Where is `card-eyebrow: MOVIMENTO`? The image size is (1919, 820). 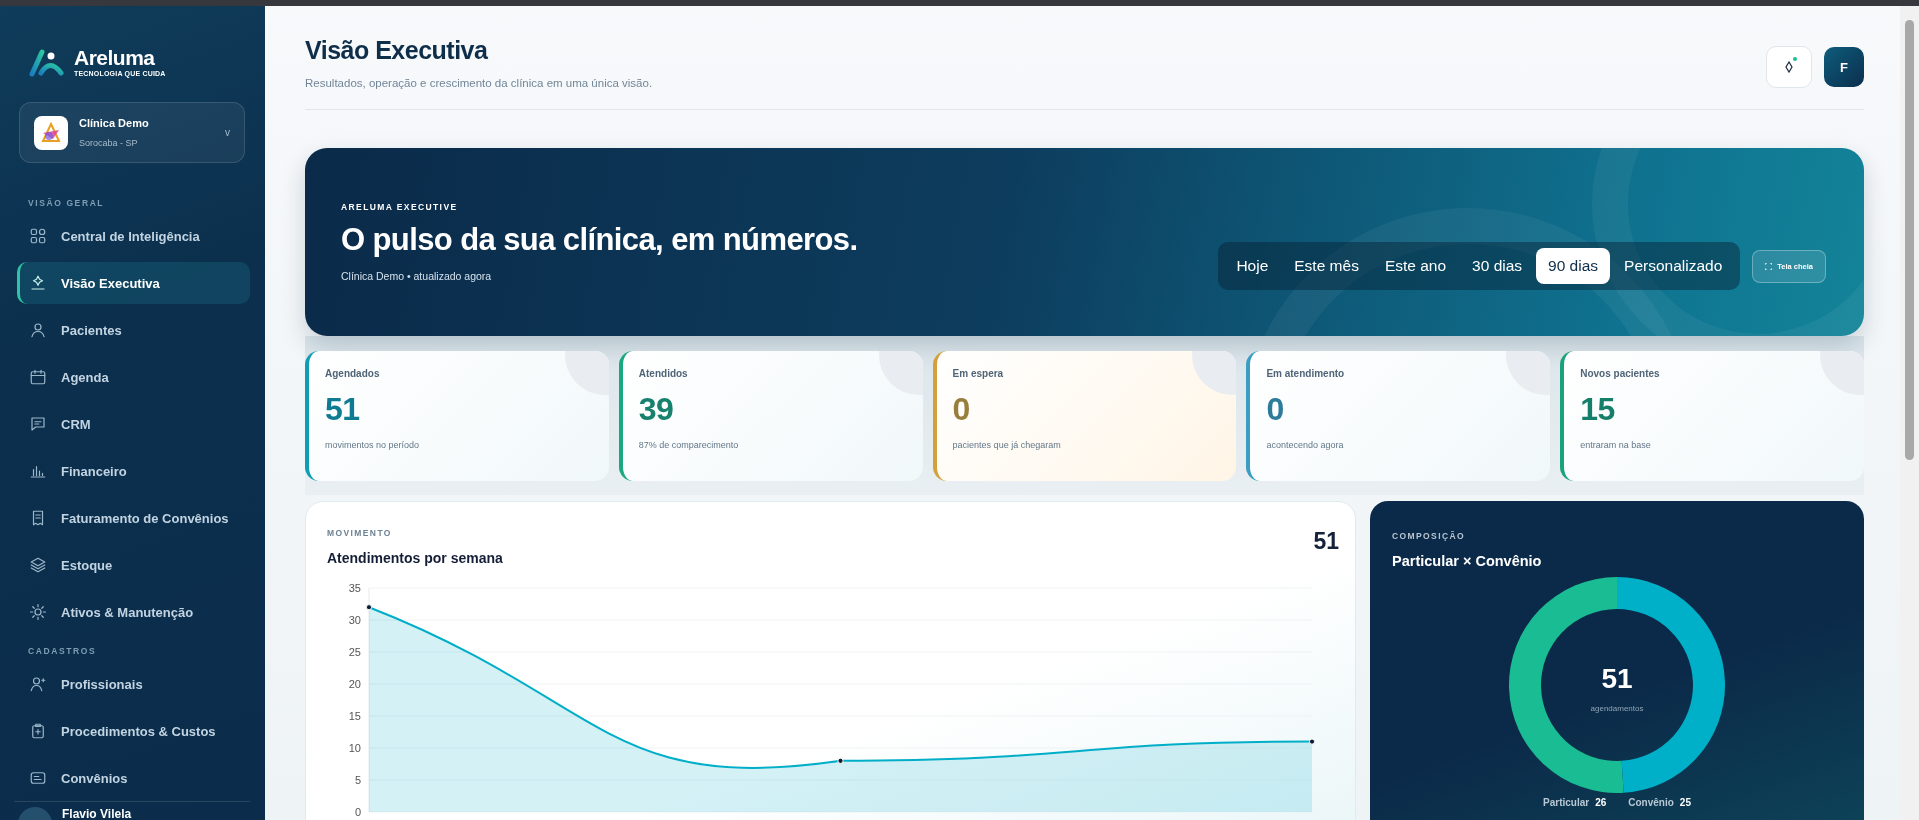 card-eyebrow: MOVIMENTO is located at coordinates (360, 533).